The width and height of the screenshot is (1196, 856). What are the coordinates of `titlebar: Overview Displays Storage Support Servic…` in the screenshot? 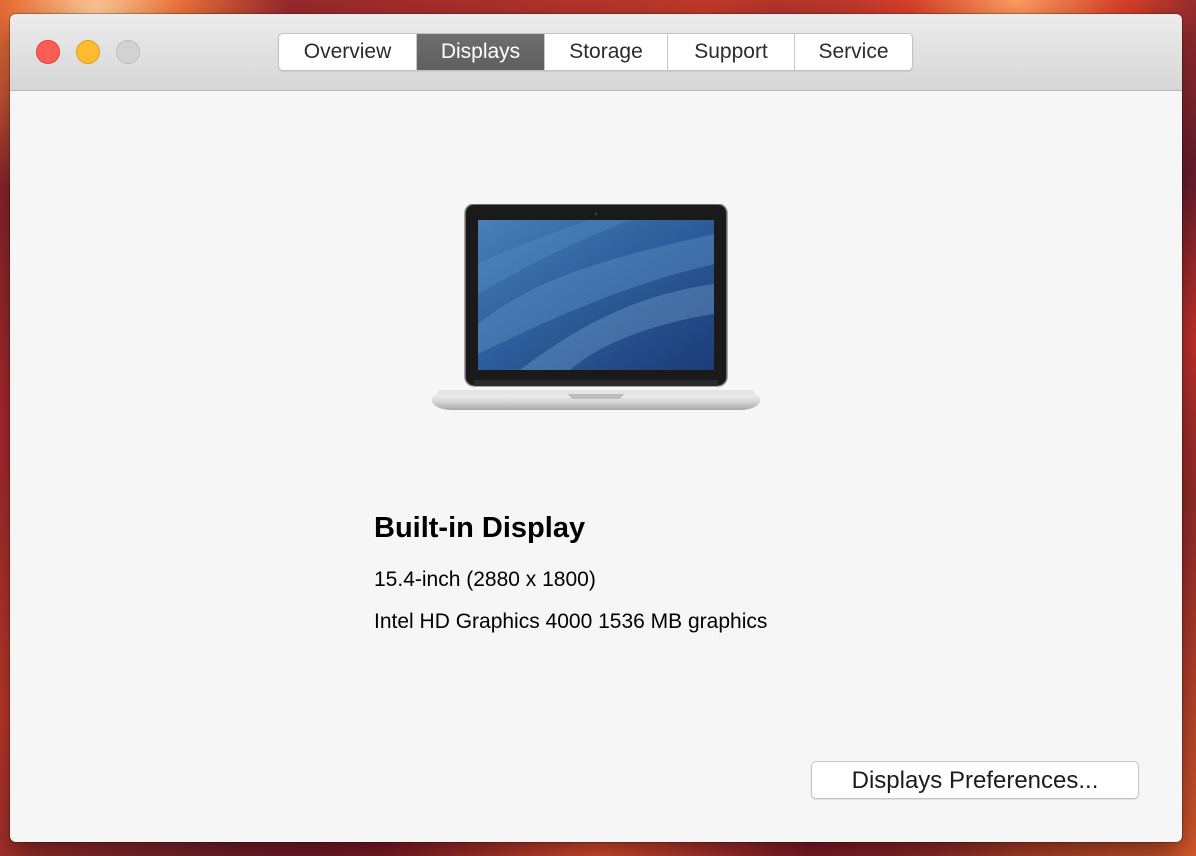 It's located at (596, 52).